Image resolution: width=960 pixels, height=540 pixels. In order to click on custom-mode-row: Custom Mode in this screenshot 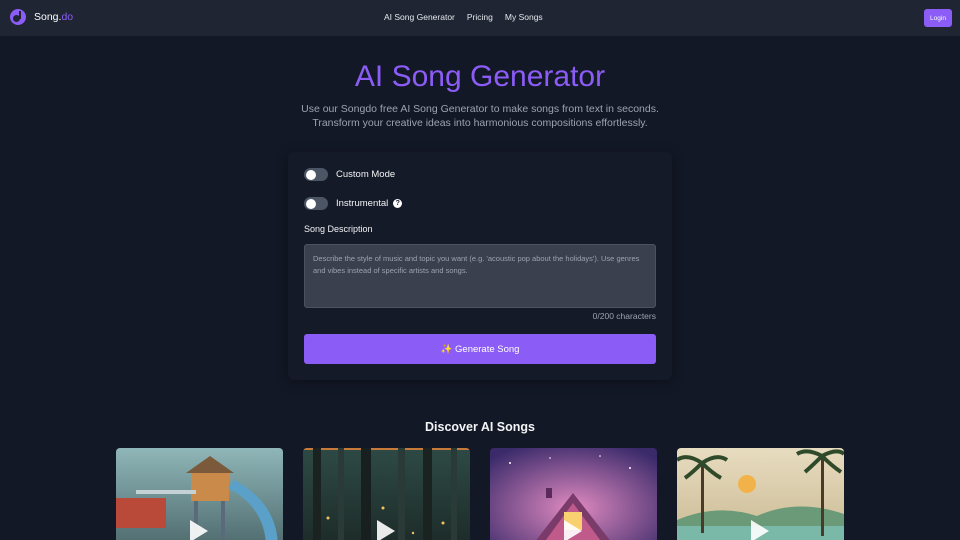, I will do `click(349, 174)`.